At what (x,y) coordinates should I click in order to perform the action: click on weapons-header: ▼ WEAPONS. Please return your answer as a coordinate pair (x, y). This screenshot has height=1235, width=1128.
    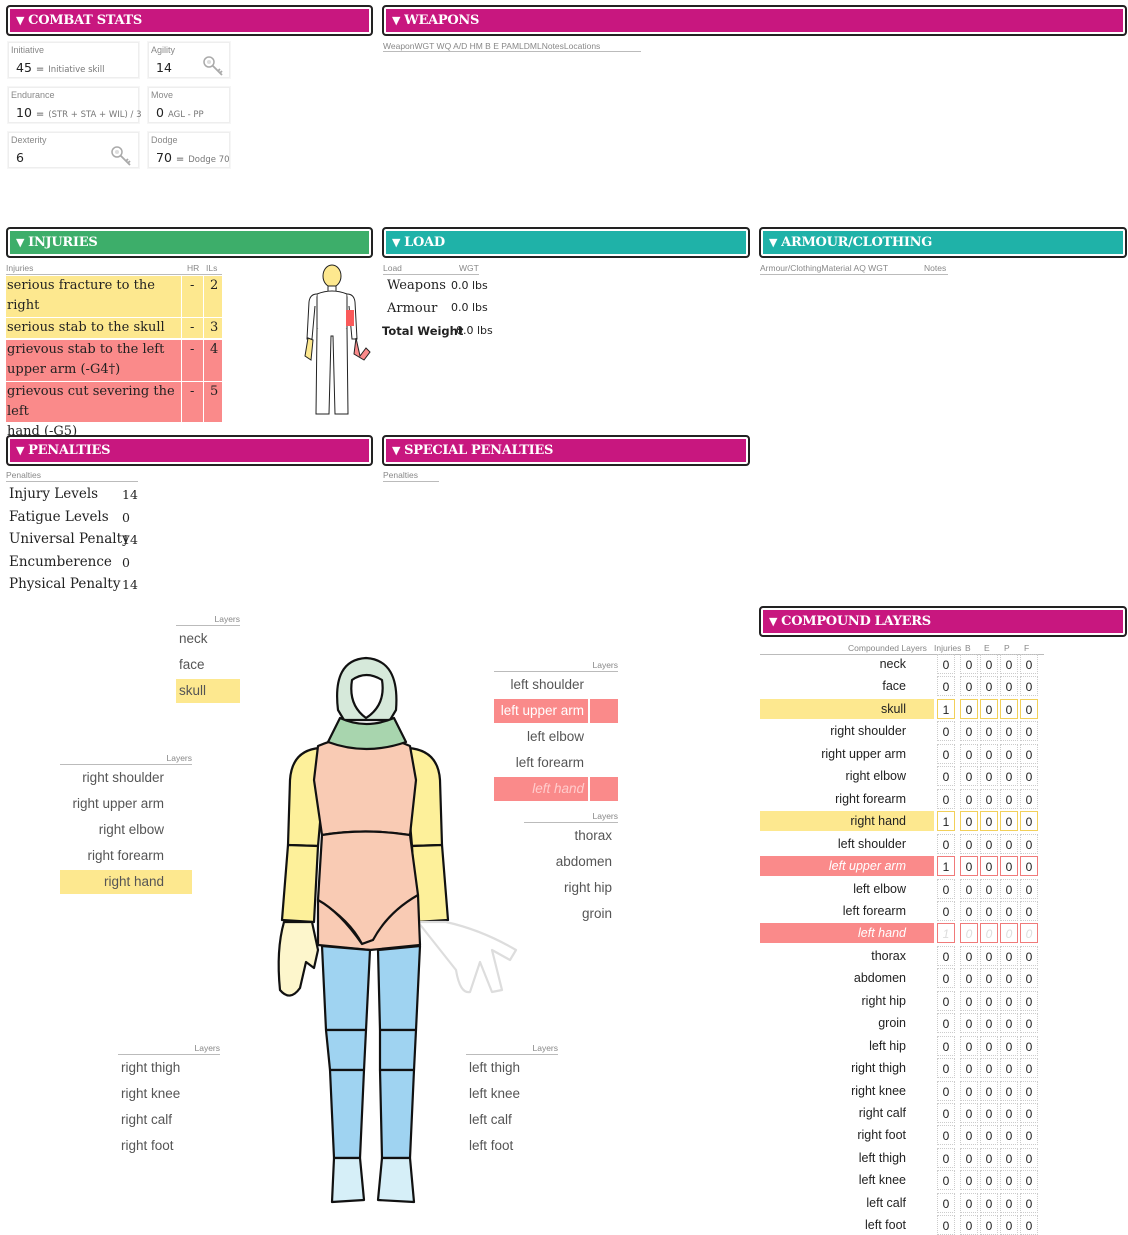
    Looking at the image, I should click on (754, 20).